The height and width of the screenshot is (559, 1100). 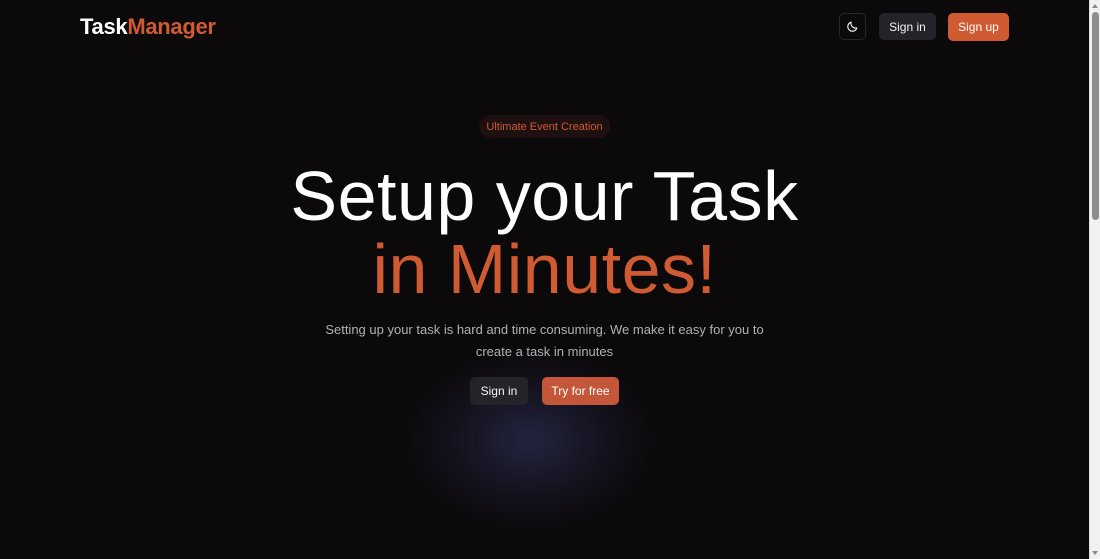 I want to click on hero-title-line1: Setup your Task, so click(x=544, y=196).